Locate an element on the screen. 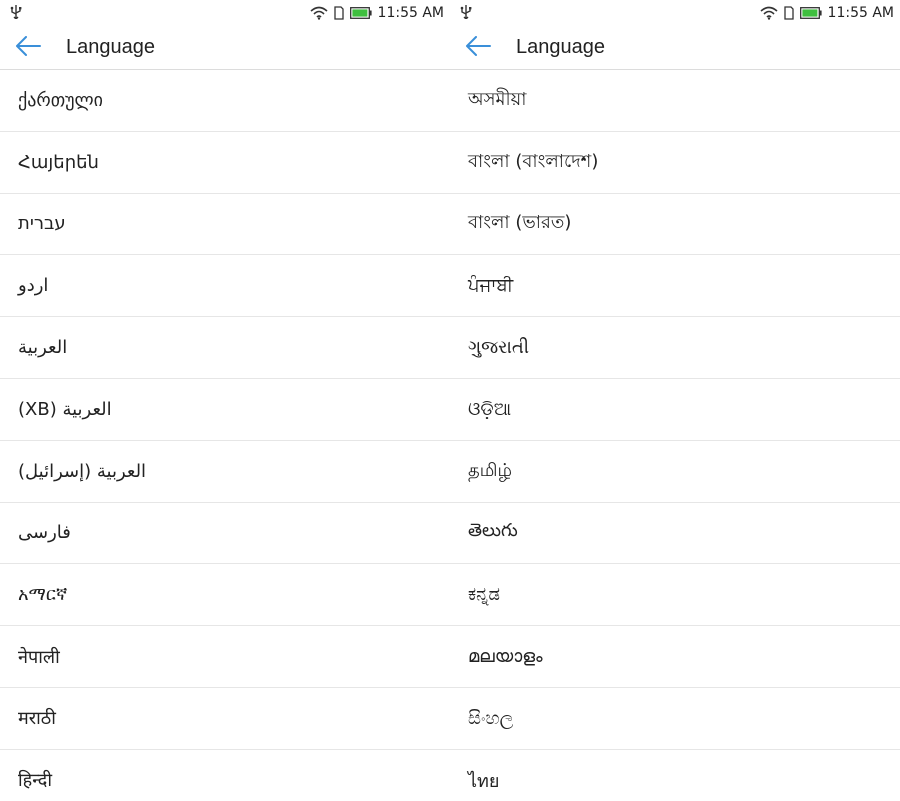 This screenshot has width=900, height=801. language-item-label: ไทย is located at coordinates (484, 781).